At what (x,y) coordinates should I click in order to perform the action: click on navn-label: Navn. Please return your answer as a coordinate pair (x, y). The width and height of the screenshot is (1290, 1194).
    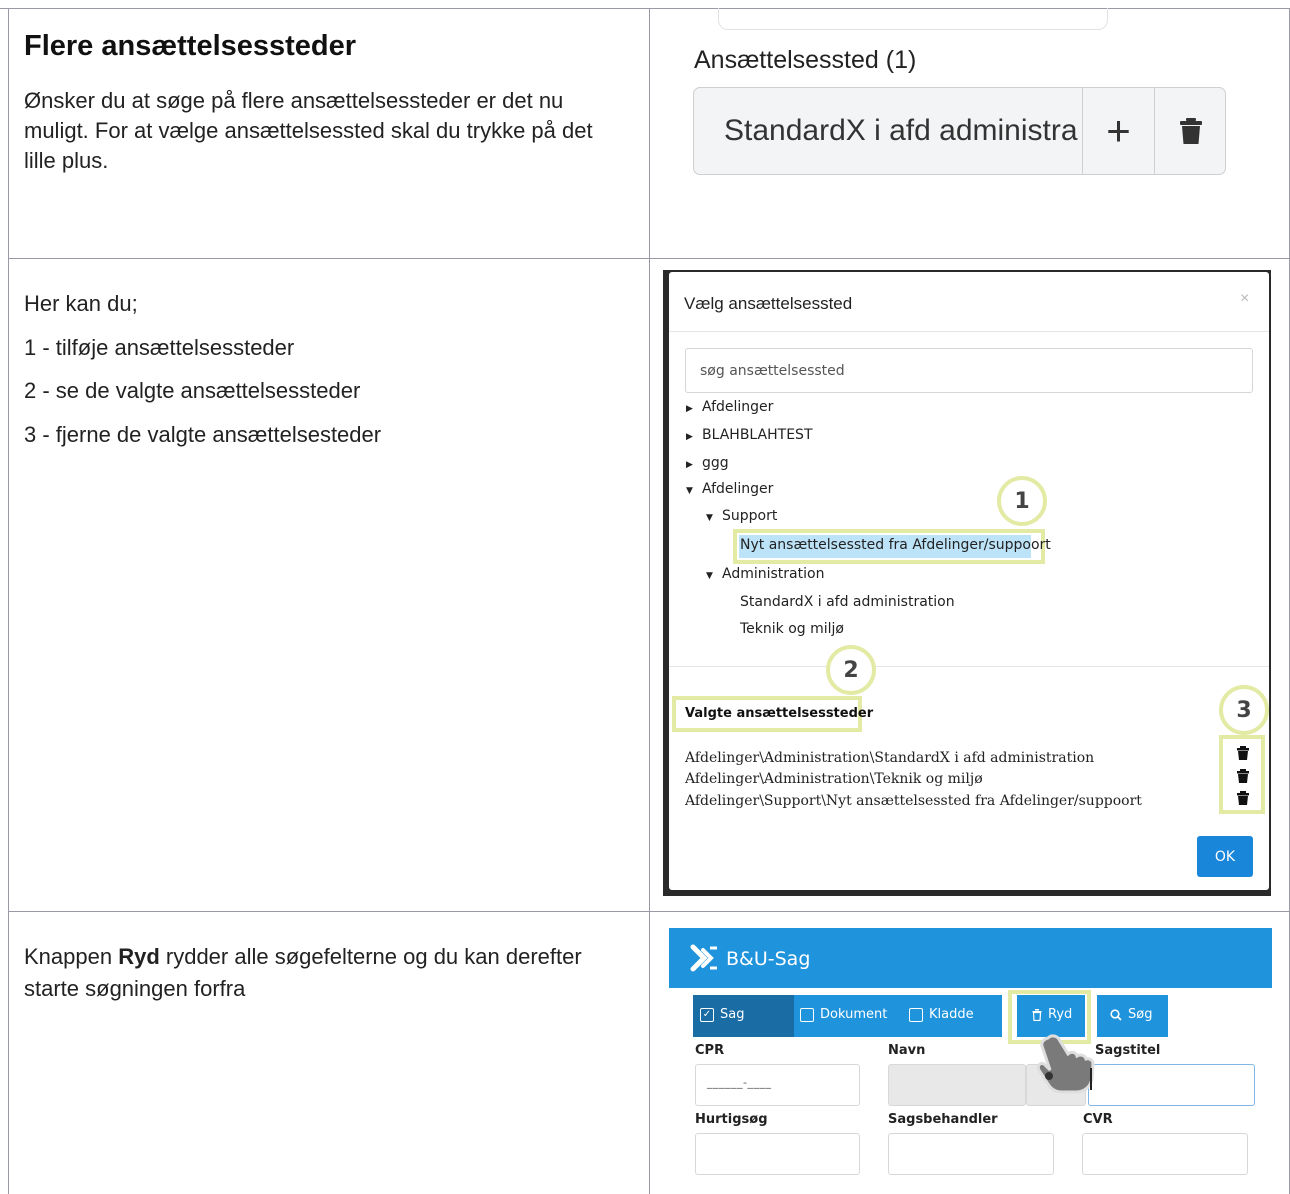
    Looking at the image, I should click on (907, 1050).